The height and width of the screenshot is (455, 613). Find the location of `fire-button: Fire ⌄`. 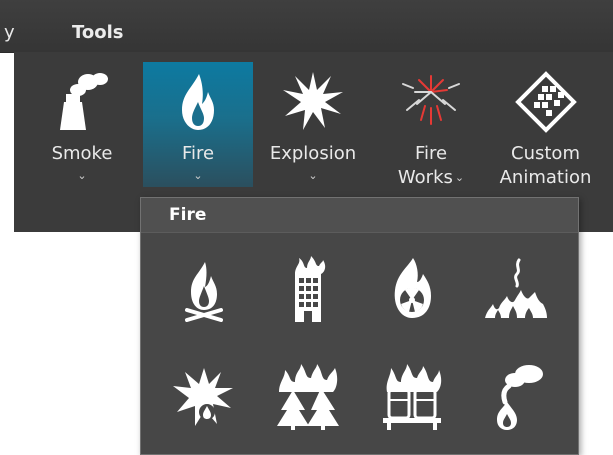

fire-button: Fire ⌄ is located at coordinates (198, 124).